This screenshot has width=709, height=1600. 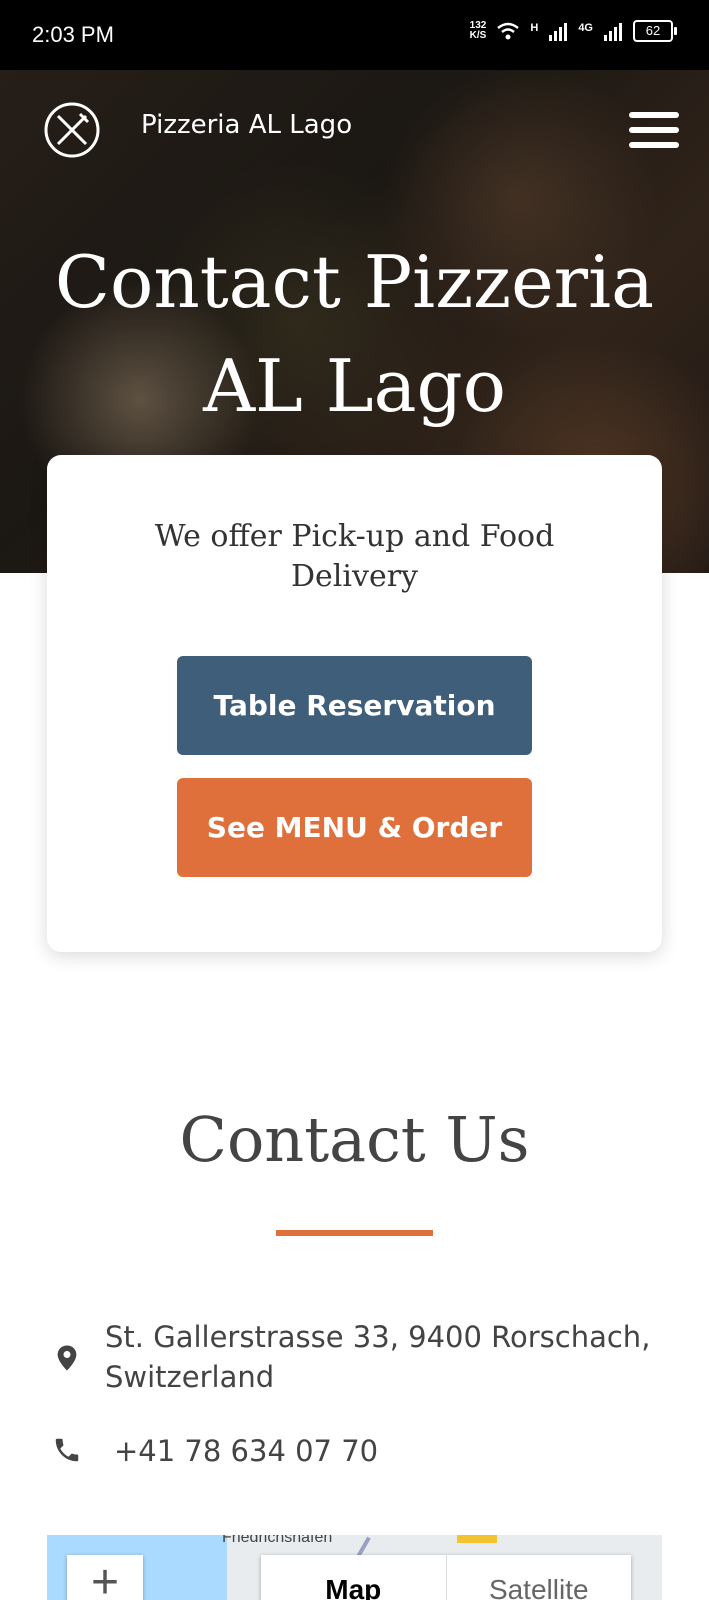 I want to click on status-time: 2:03 PM, so click(x=73, y=34).